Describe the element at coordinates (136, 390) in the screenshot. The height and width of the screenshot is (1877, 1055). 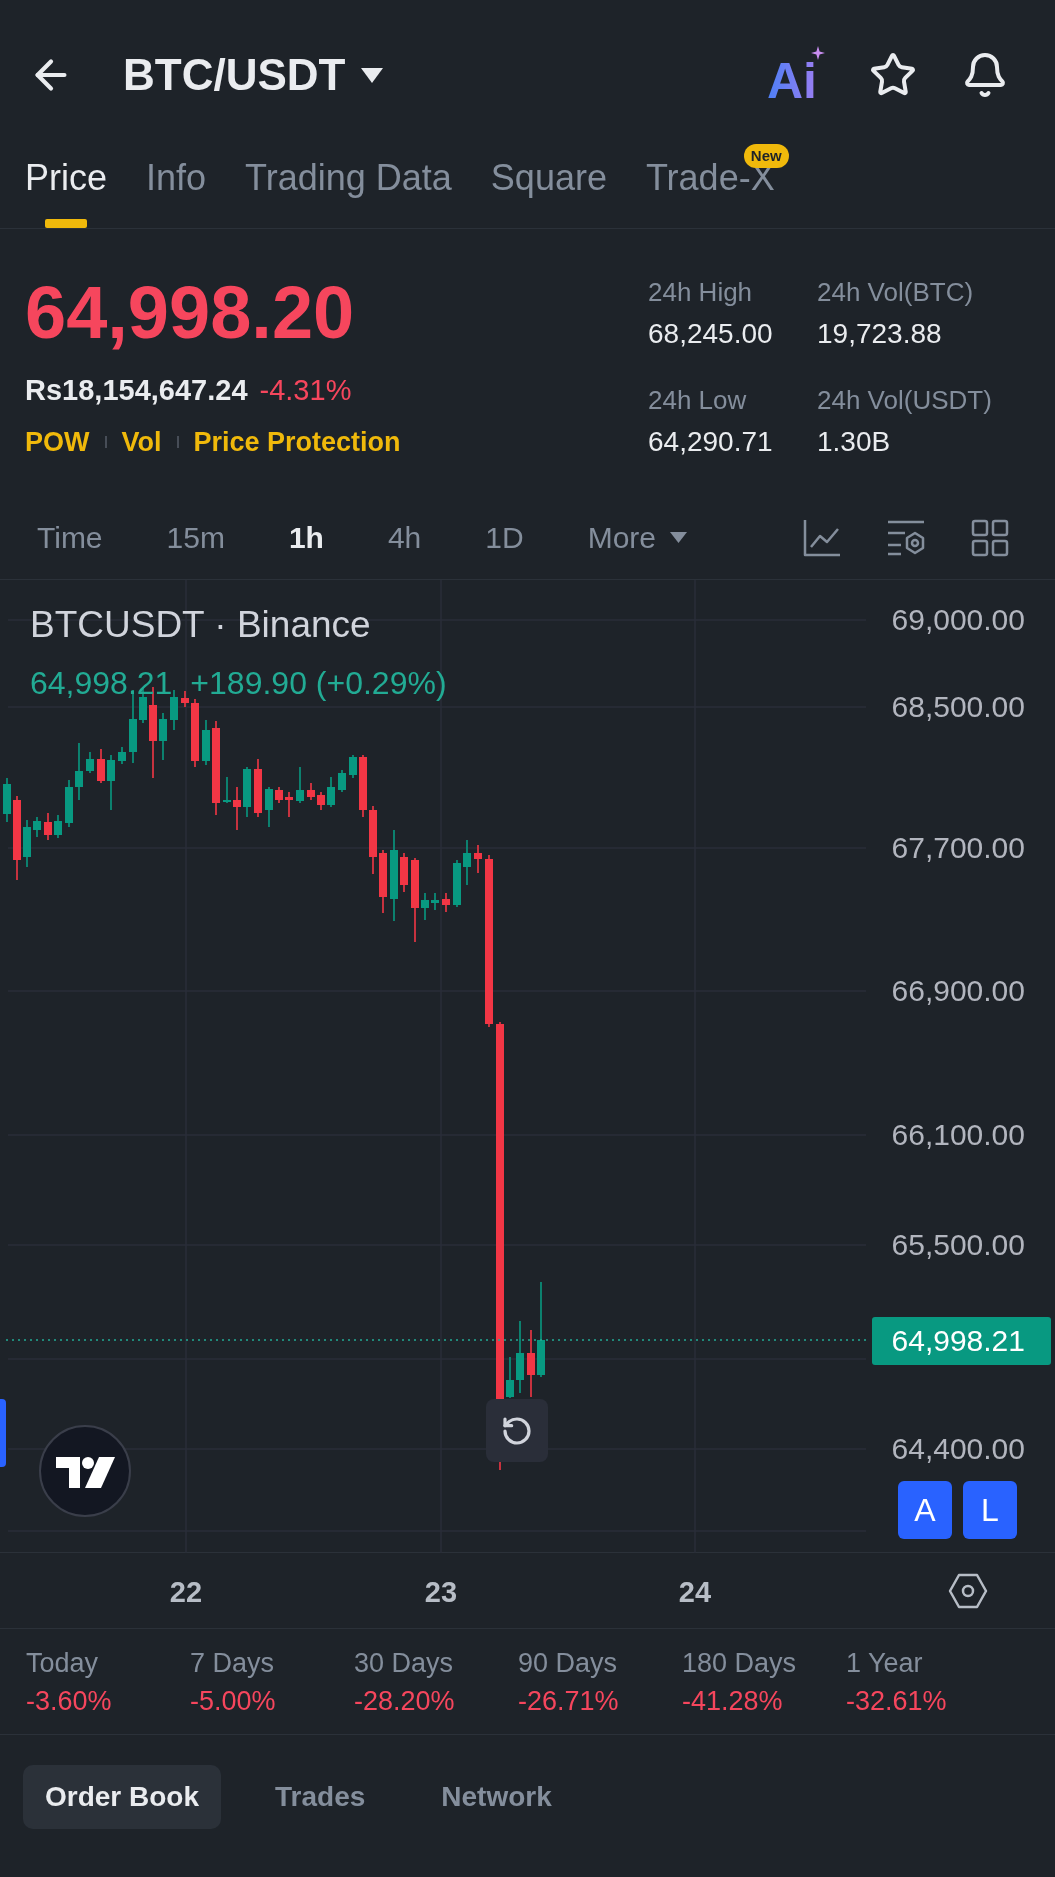
I see `local-currency-price: Rs18,154,647.24` at that location.